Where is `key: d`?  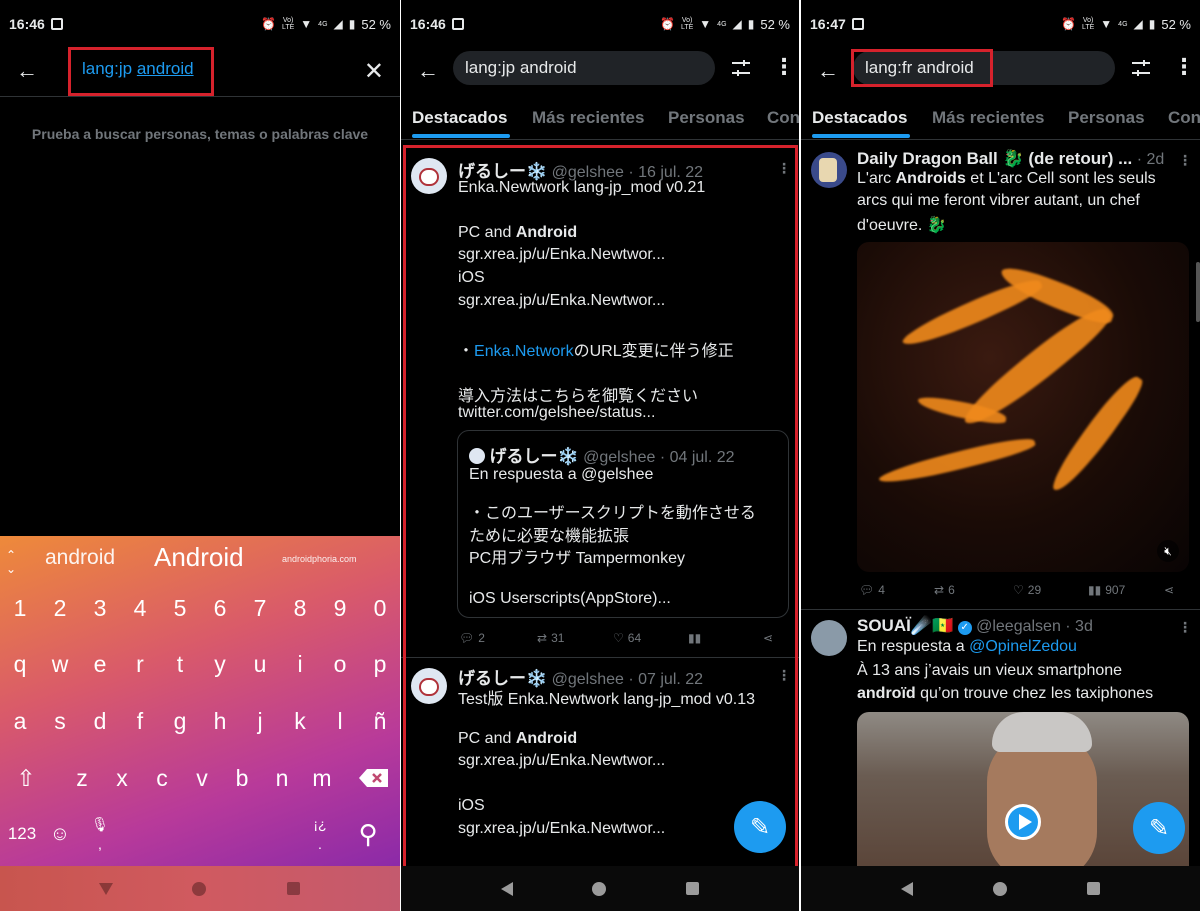
key: d is located at coordinates (100, 721).